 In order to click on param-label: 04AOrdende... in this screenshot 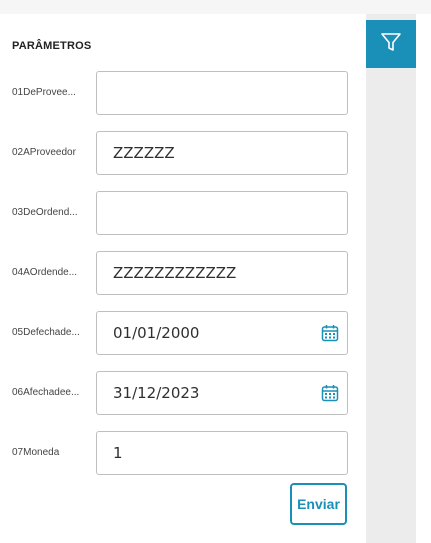, I will do `click(45, 272)`.